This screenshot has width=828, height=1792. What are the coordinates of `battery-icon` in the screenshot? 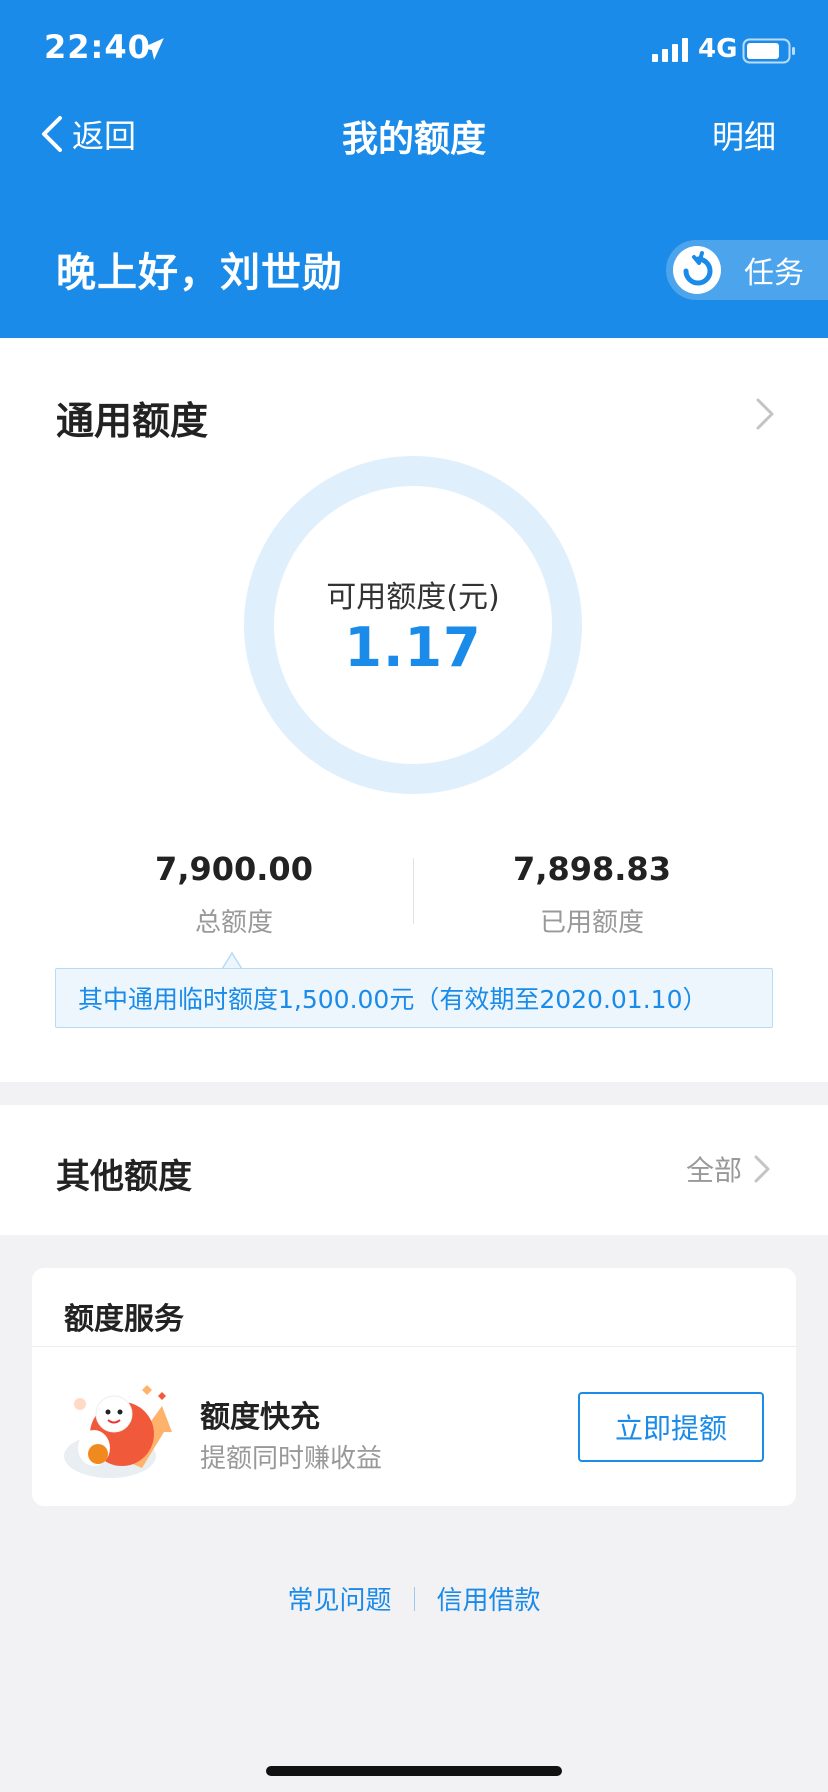 It's located at (768, 51).